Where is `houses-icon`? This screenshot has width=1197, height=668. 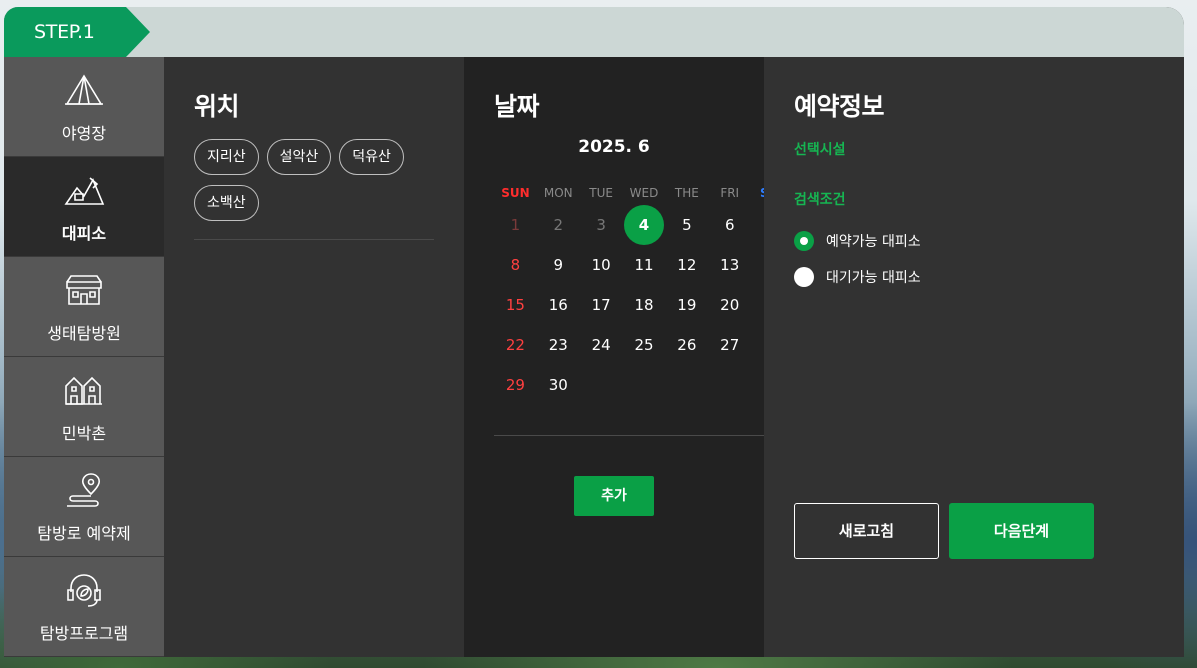 houses-icon is located at coordinates (83, 390).